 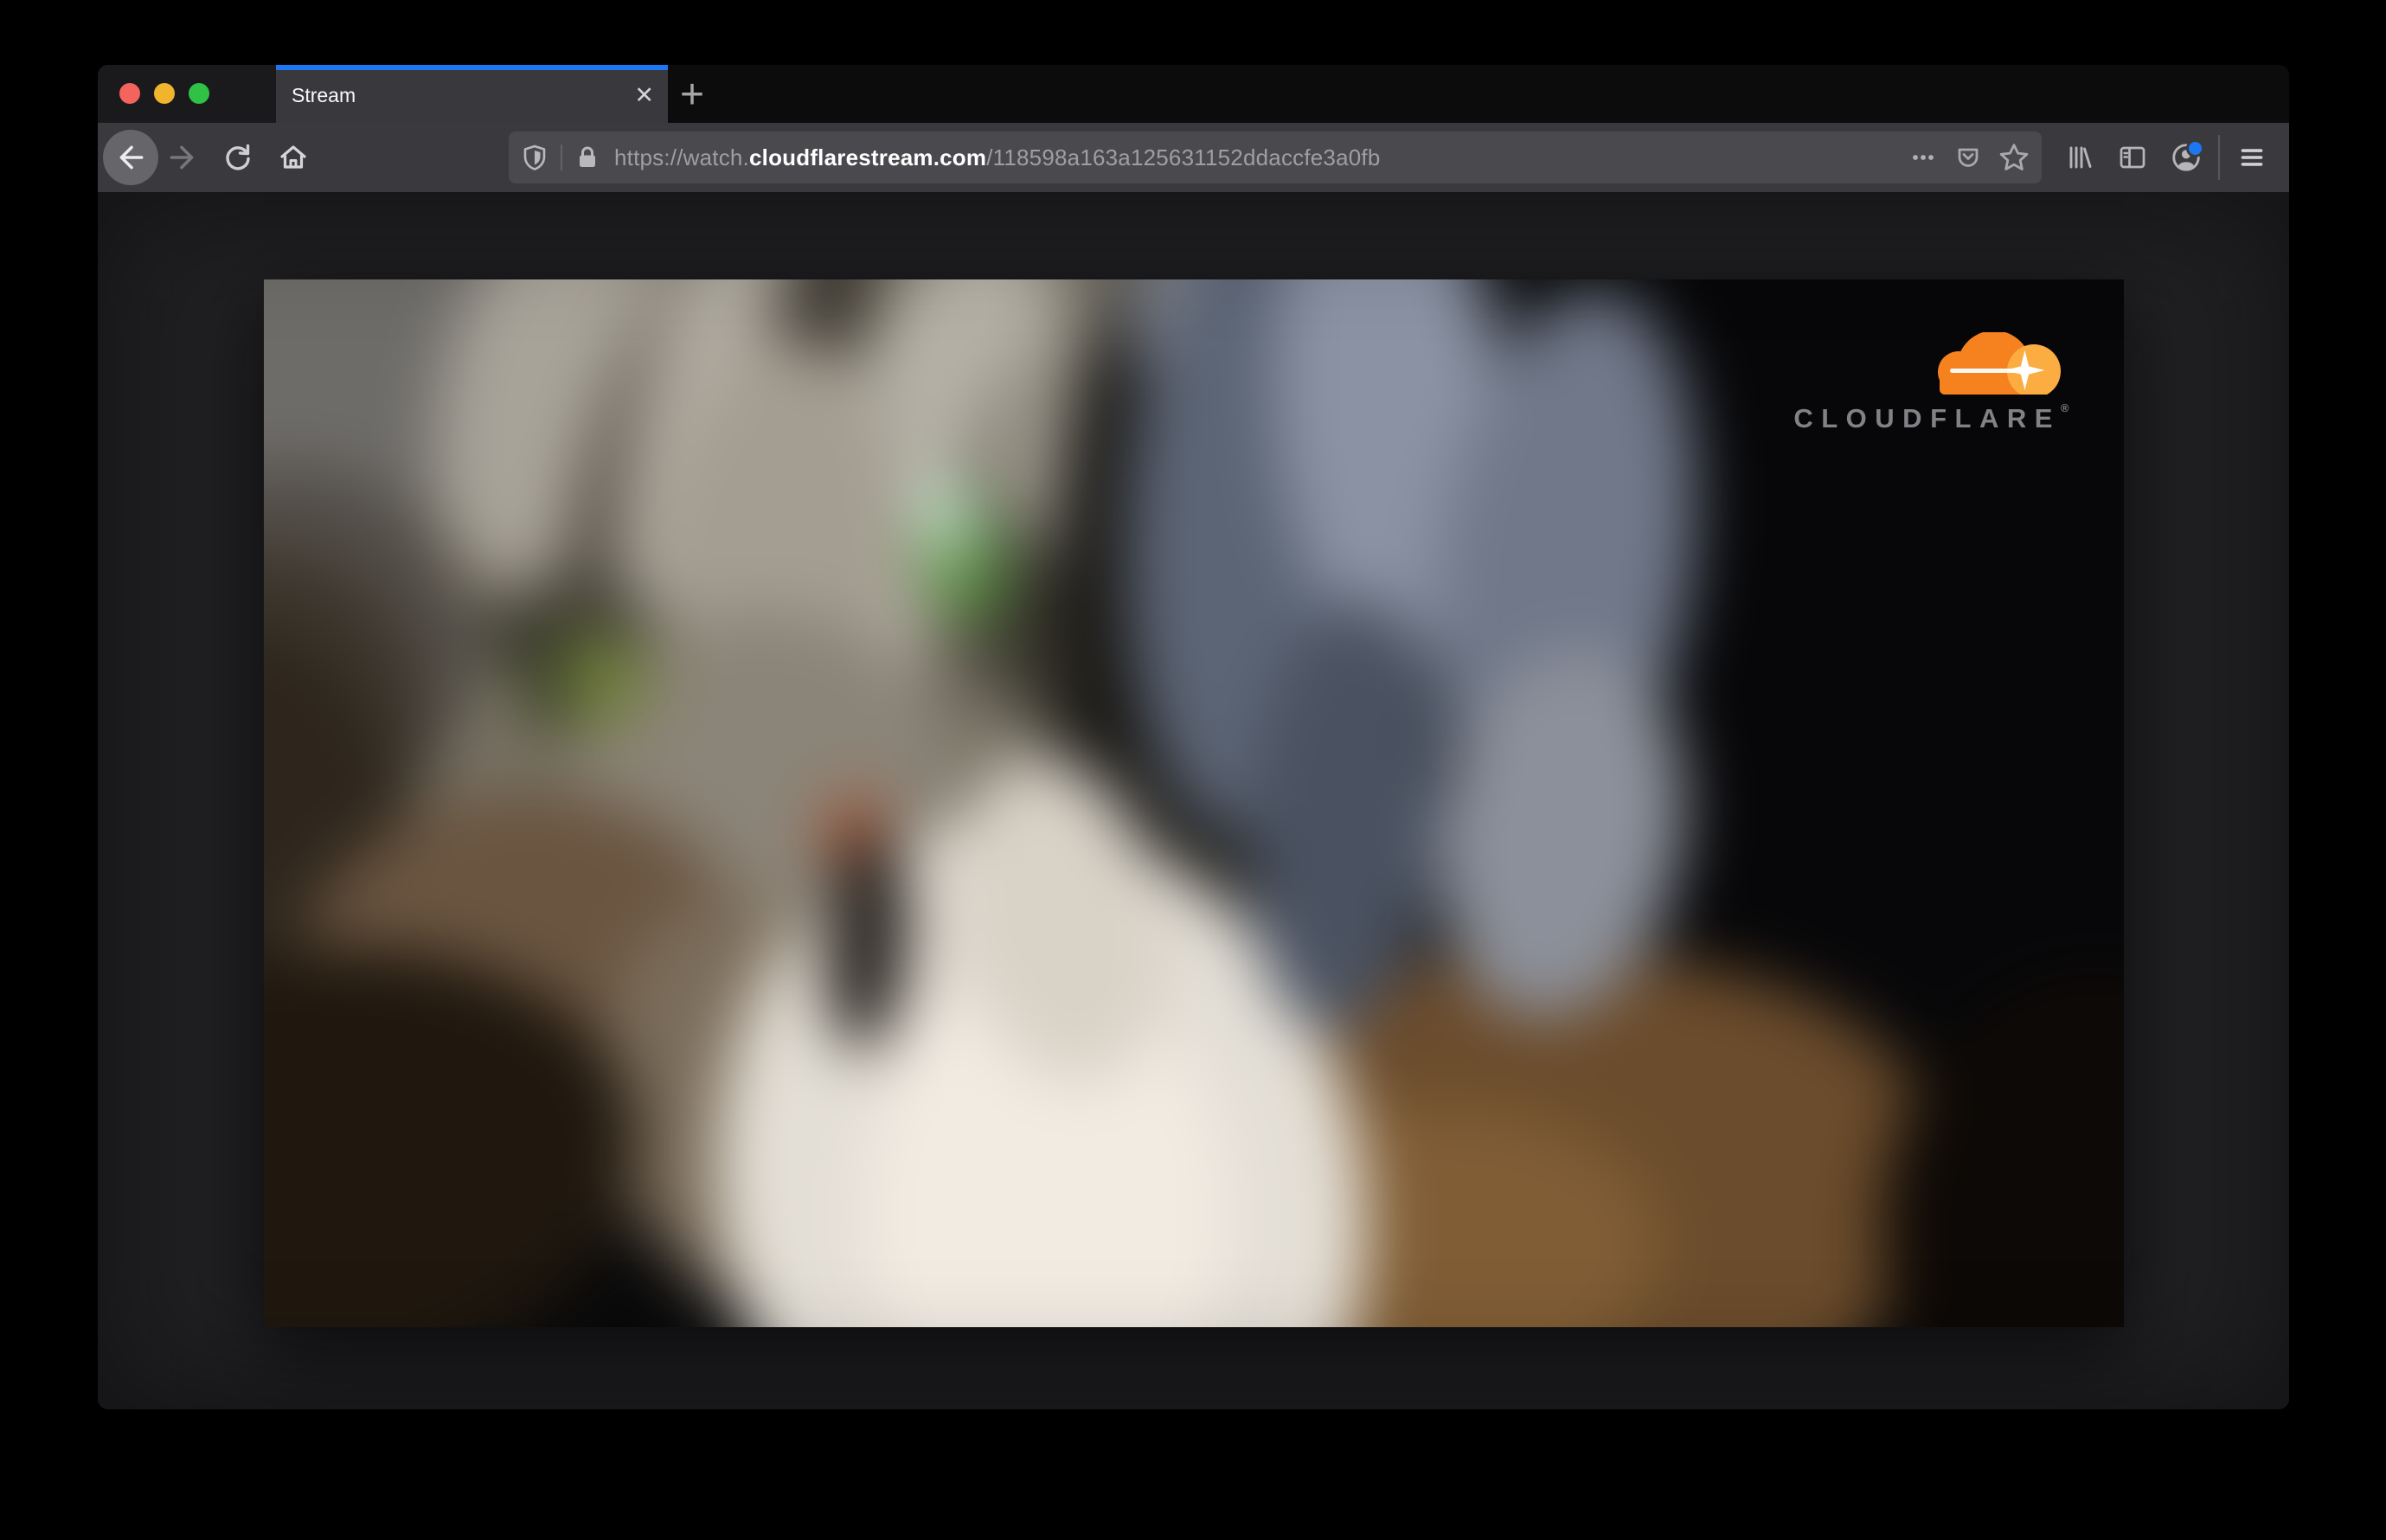 I want to click on lock-icon, so click(x=587, y=157).